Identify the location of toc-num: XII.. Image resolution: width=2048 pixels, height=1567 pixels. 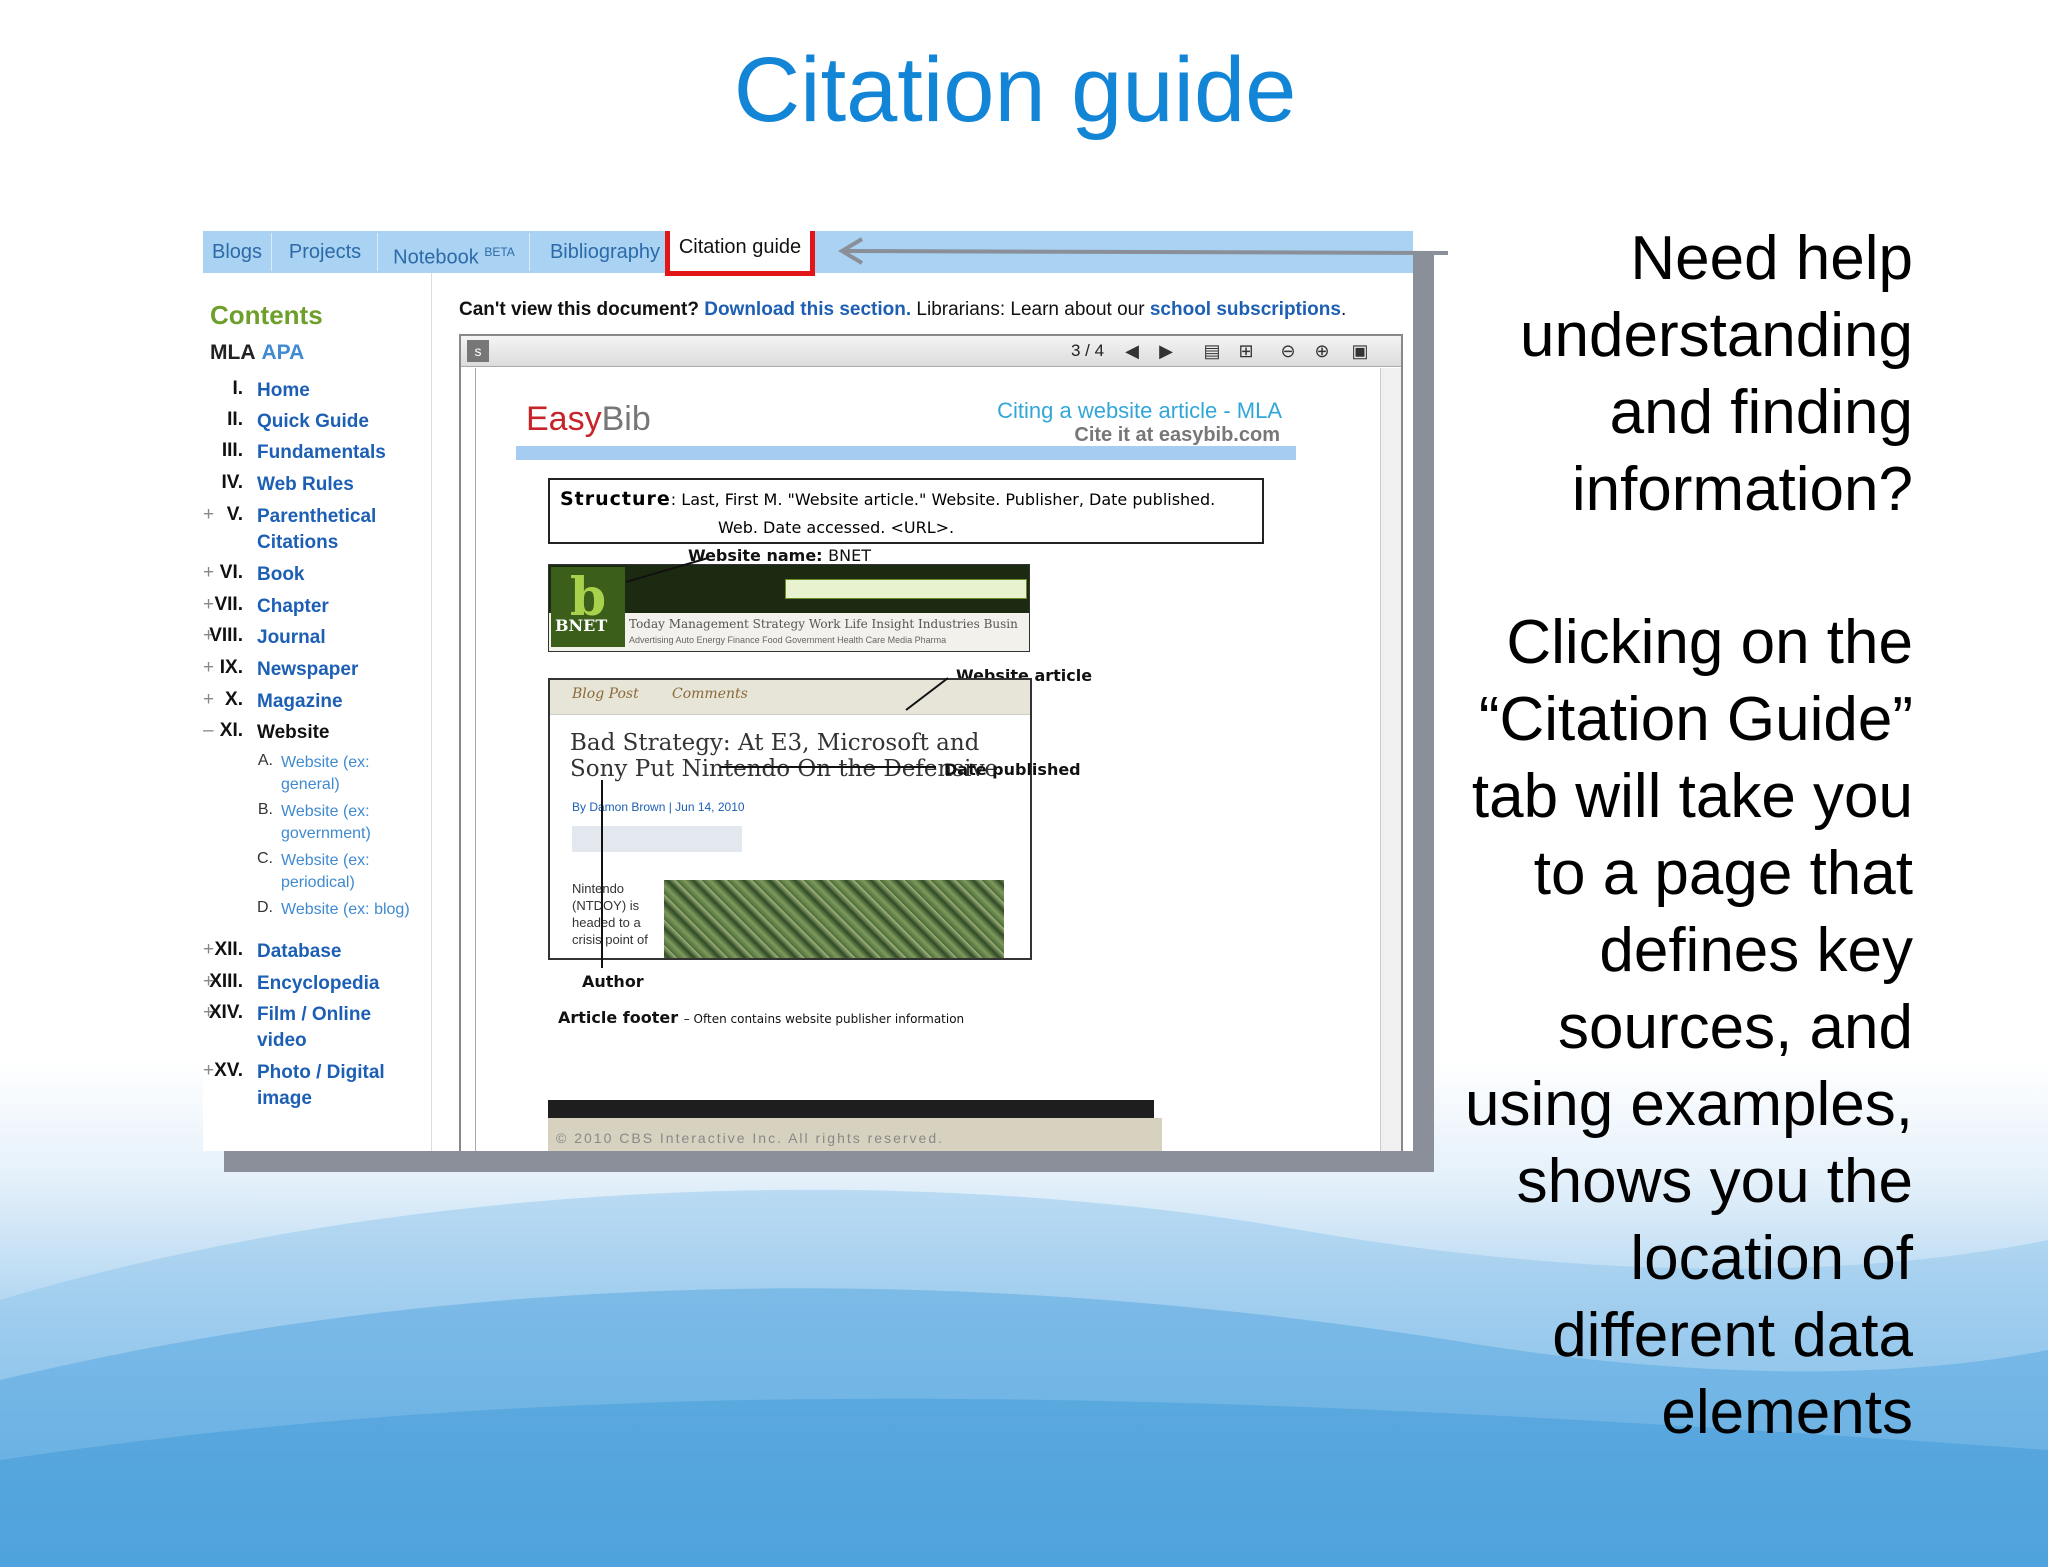
(228, 949).